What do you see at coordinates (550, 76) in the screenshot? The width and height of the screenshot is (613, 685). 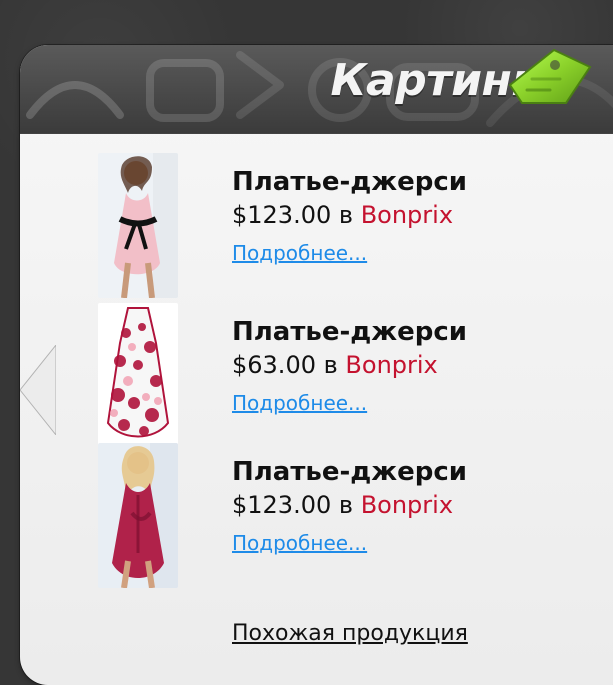 I see `price-tag-icon` at bounding box center [550, 76].